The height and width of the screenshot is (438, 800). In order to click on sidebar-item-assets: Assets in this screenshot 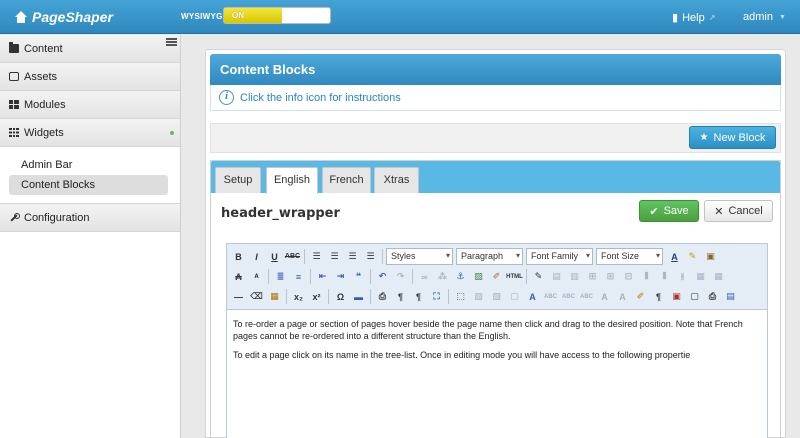, I will do `click(90, 77)`.